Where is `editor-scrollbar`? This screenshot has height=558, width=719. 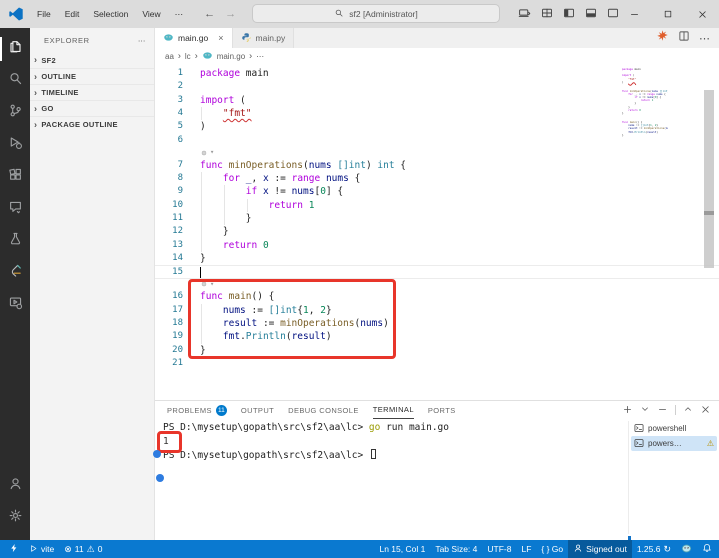
editor-scrollbar is located at coordinates (709, 179).